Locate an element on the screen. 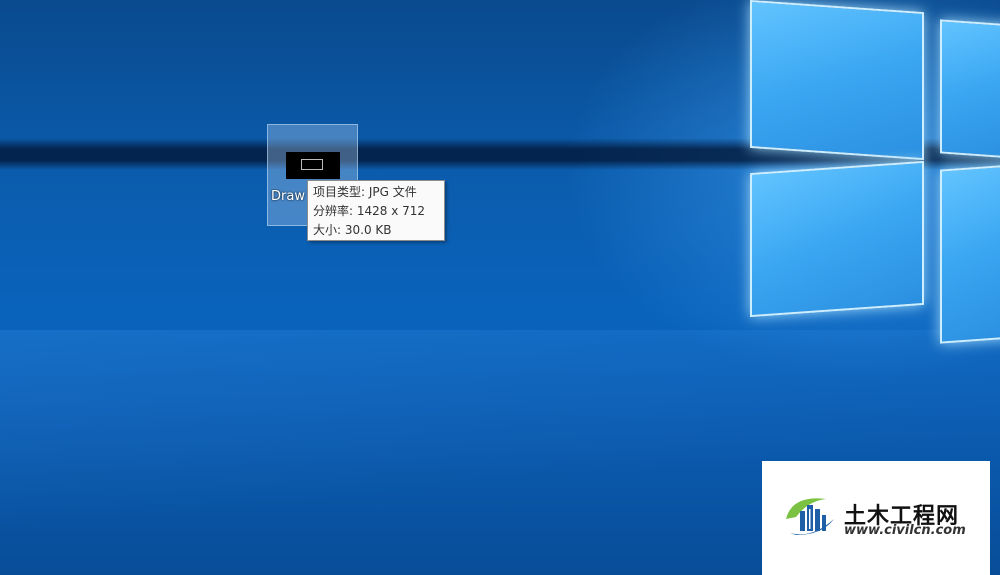 The height and width of the screenshot is (575, 1000). jpg-file-thumbnail-icon is located at coordinates (313, 165).